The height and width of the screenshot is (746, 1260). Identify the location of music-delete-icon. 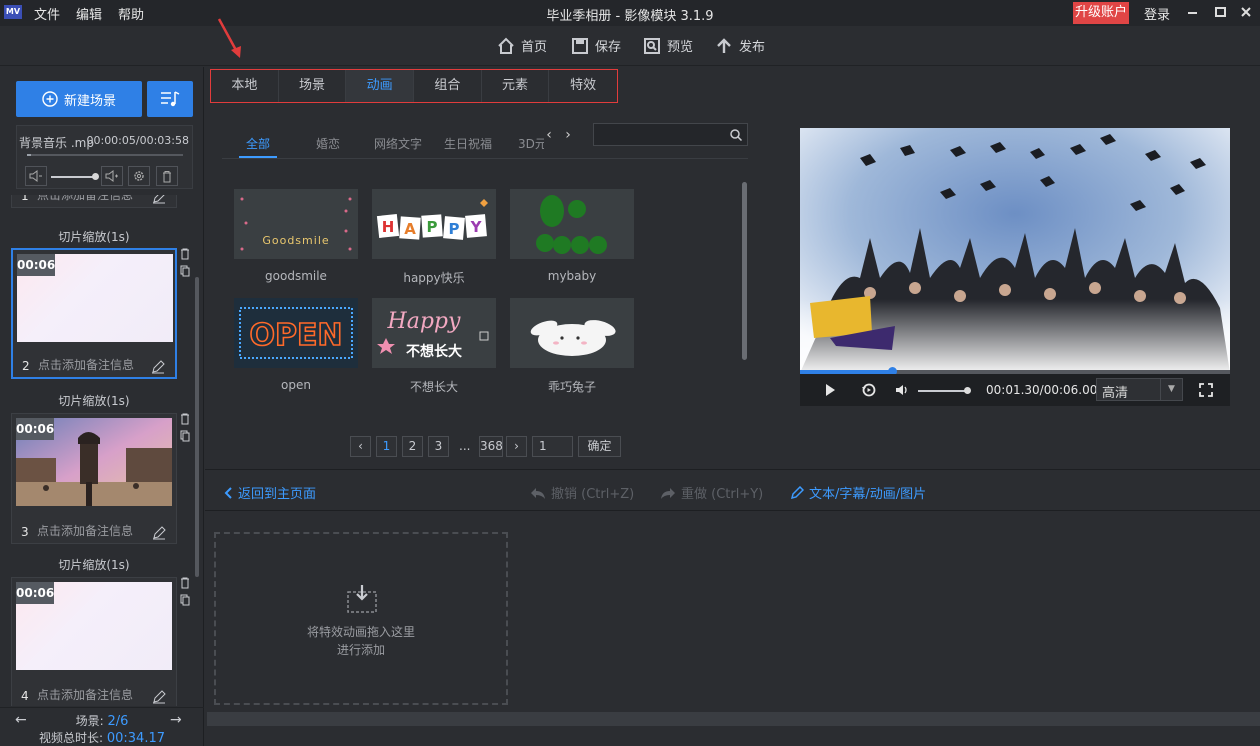
(167, 176).